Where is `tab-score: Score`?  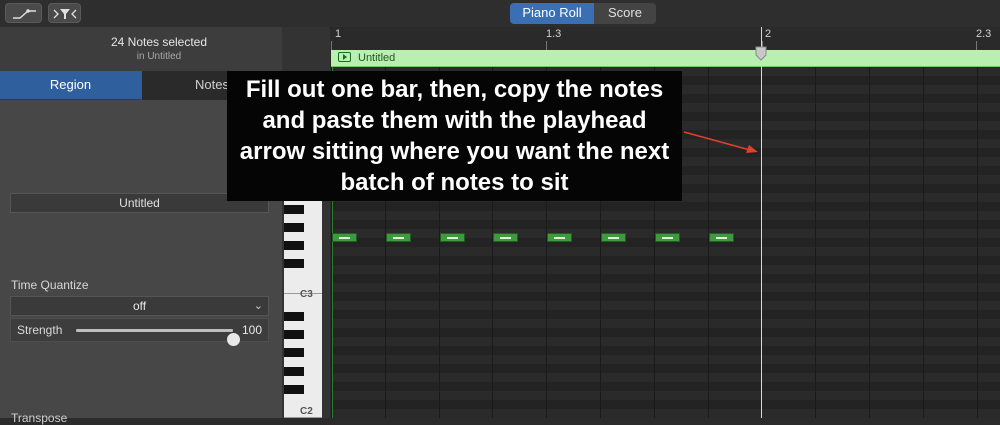
tab-score: Score is located at coordinates (625, 13).